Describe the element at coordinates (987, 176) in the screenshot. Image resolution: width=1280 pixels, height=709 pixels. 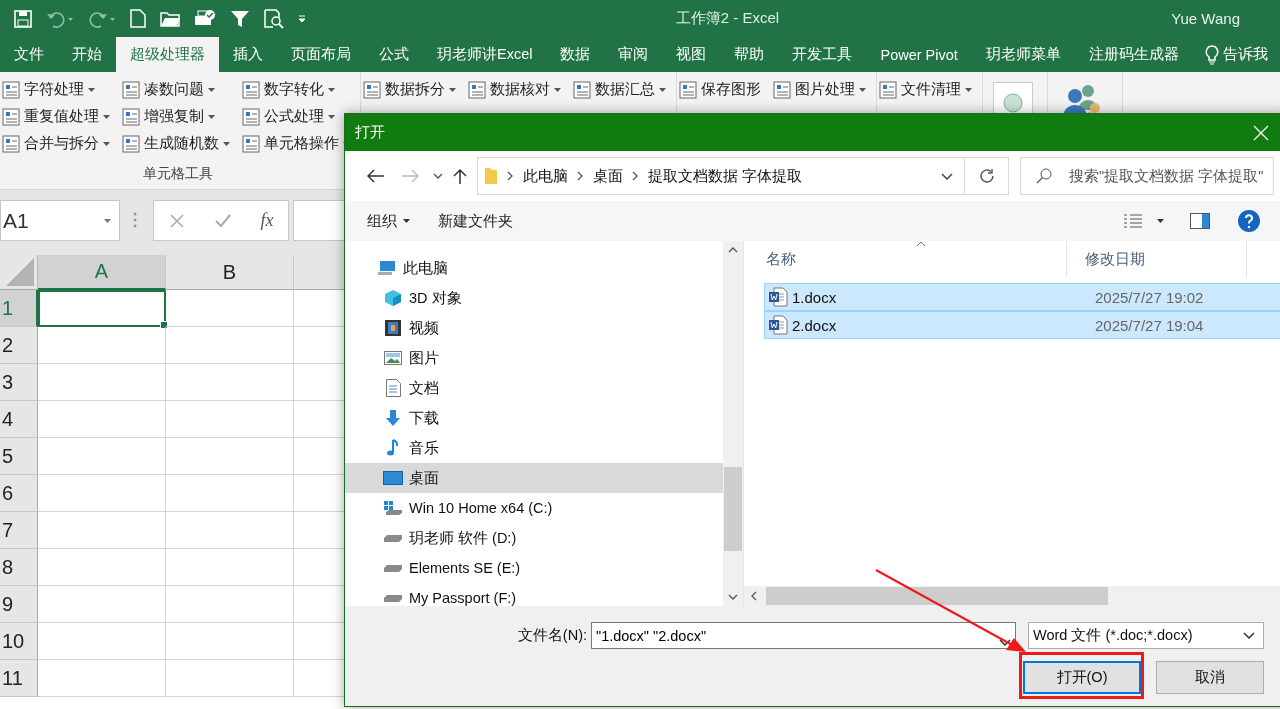
I see `refresh-button` at that location.